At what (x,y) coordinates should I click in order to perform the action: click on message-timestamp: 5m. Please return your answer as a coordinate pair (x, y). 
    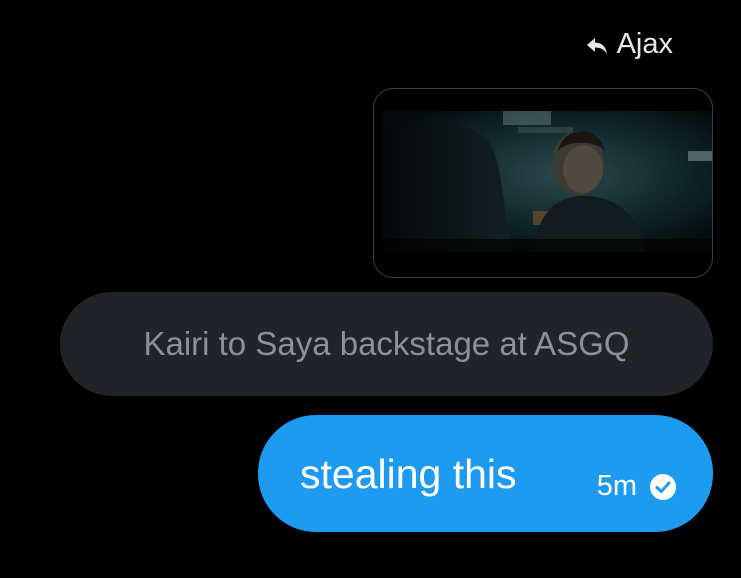
    Looking at the image, I should click on (616, 486).